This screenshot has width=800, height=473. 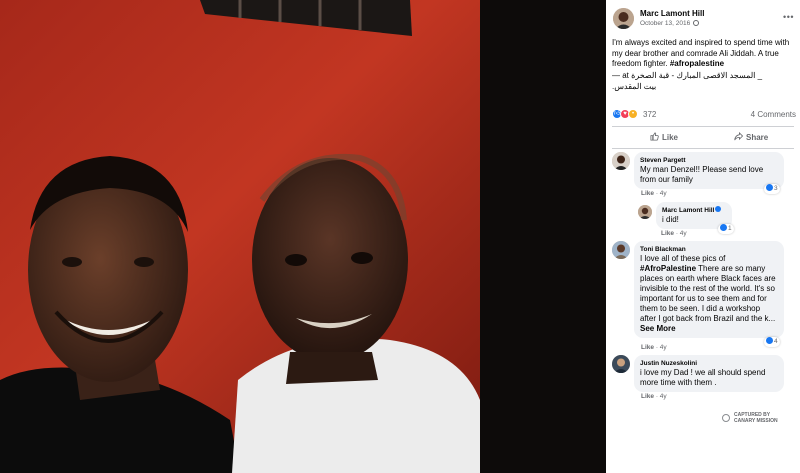 I want to click on location-name: المسجد الاقصى المبارك - قبة الصخرة _, so click(x=696, y=75).